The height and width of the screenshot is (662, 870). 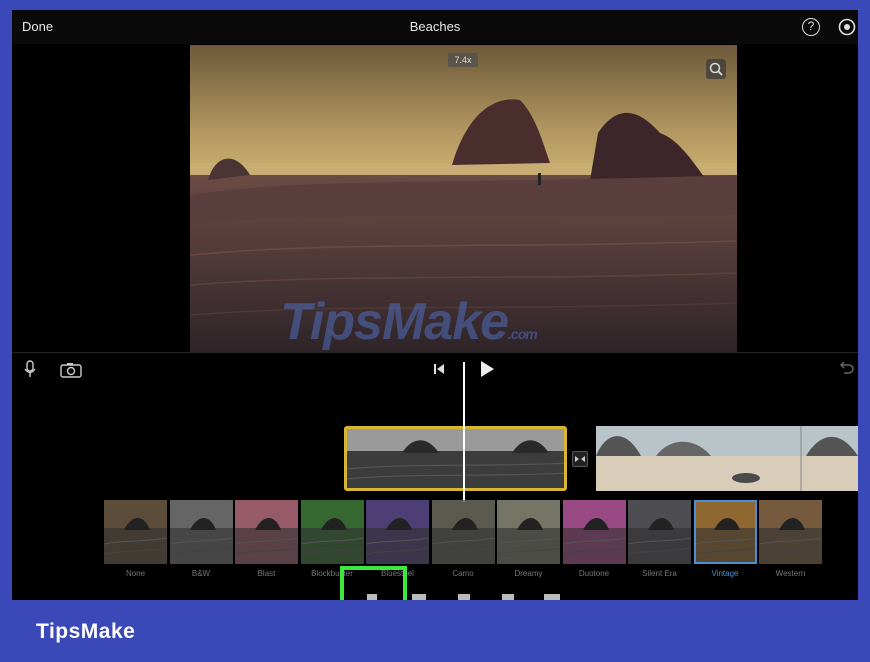 I want to click on filter-vintage: Vintage, so click(x=725, y=540).